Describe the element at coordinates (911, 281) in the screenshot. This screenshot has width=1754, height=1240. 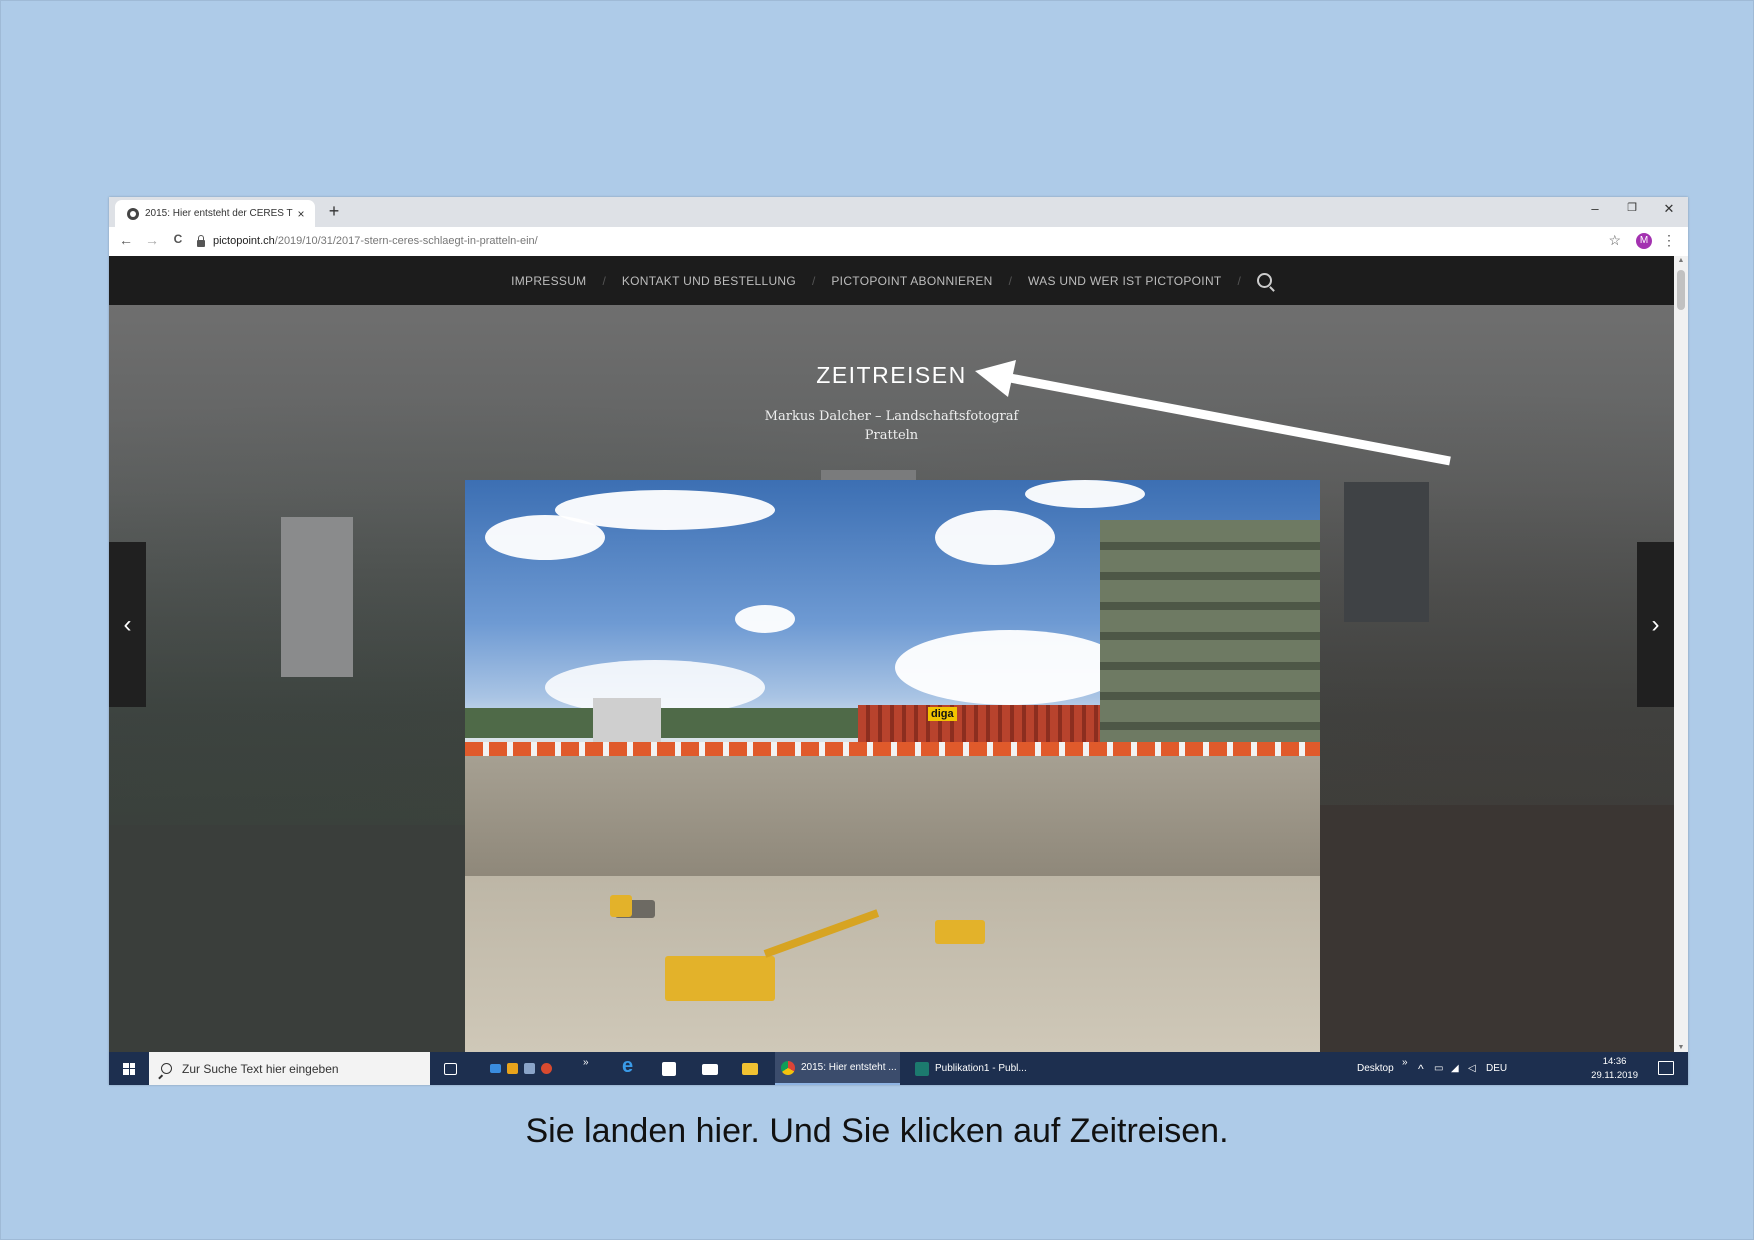
I see `nav-abonnieren: PICTOPOINT ABONNIEREN` at that location.